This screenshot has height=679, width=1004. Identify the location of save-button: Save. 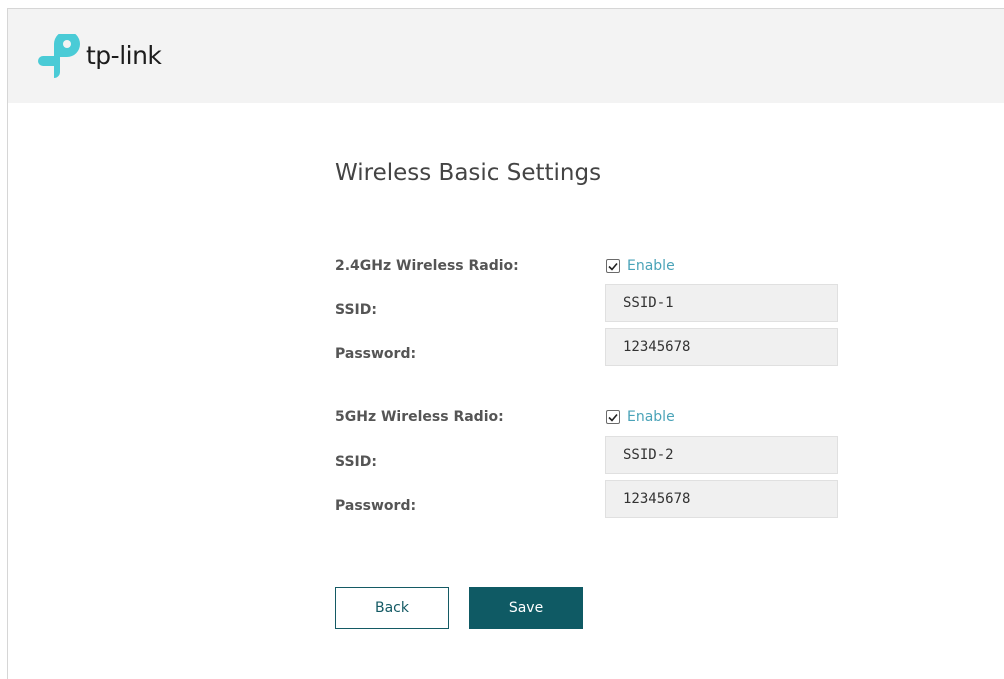
(526, 608).